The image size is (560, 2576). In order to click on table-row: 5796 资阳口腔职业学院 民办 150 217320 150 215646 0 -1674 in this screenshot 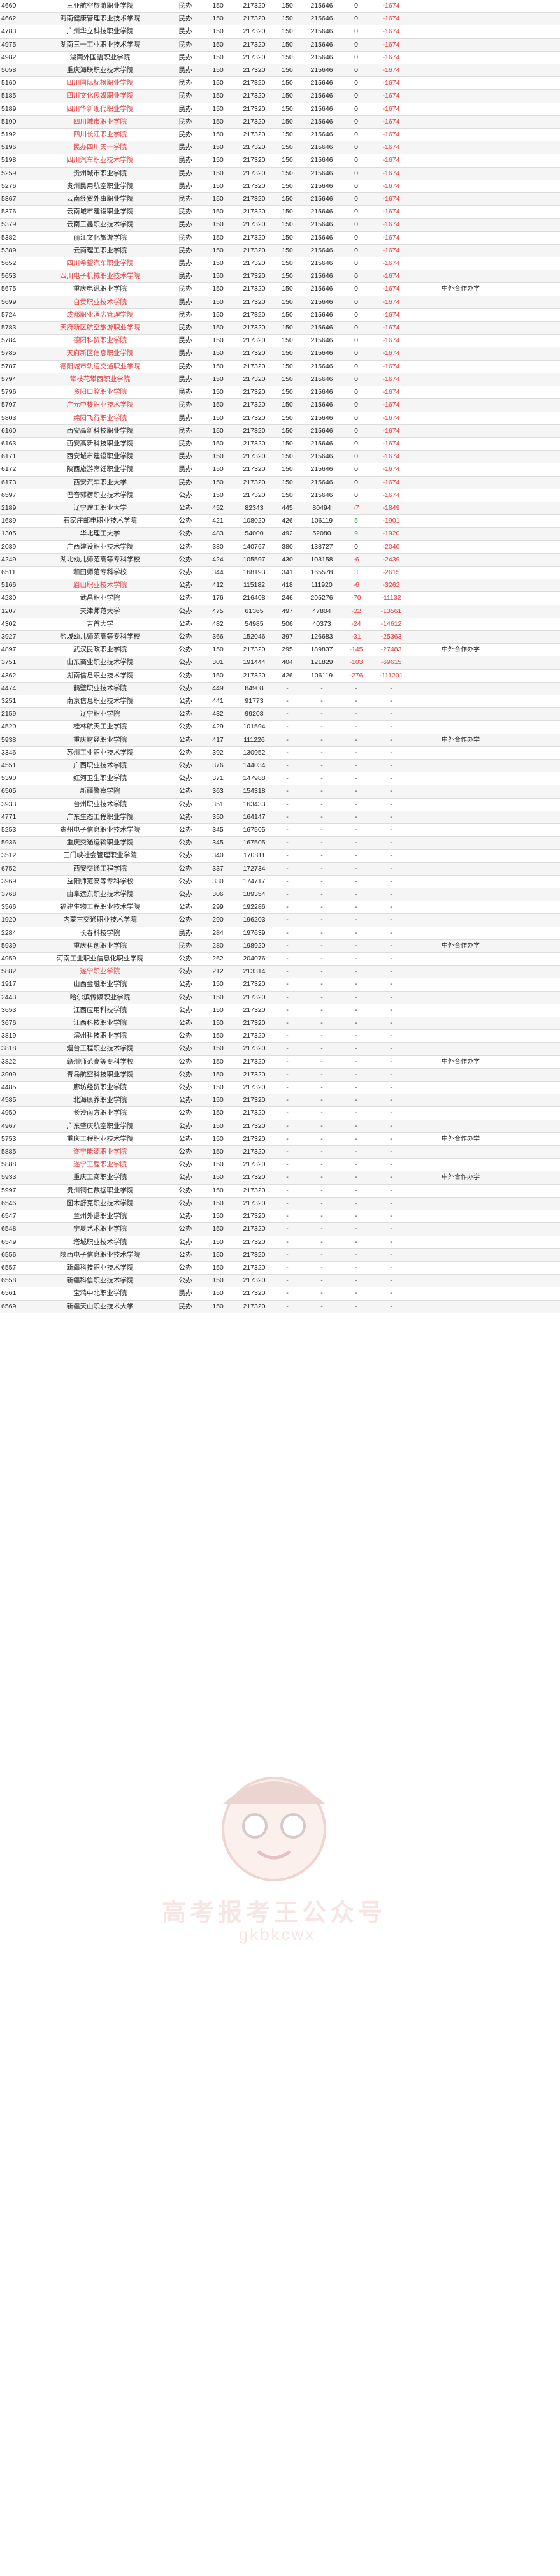, I will do `click(280, 393)`.